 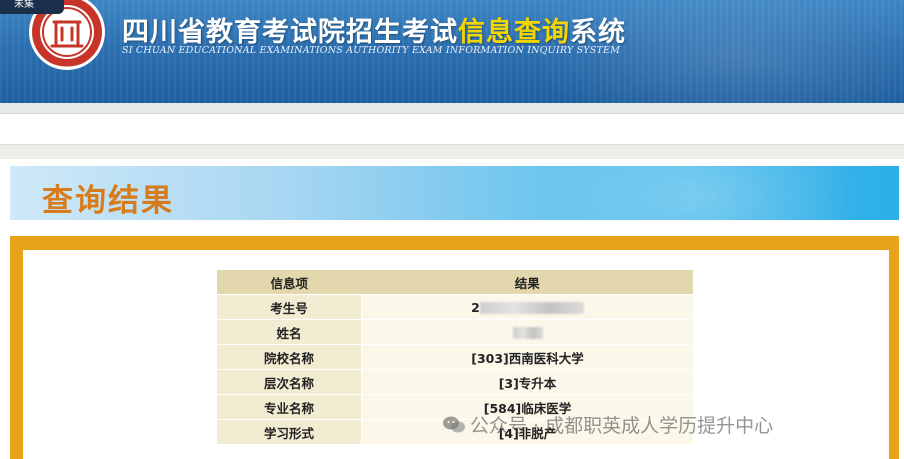 What do you see at coordinates (475, 307) in the screenshot?
I see `row-value-text: 2` at bounding box center [475, 307].